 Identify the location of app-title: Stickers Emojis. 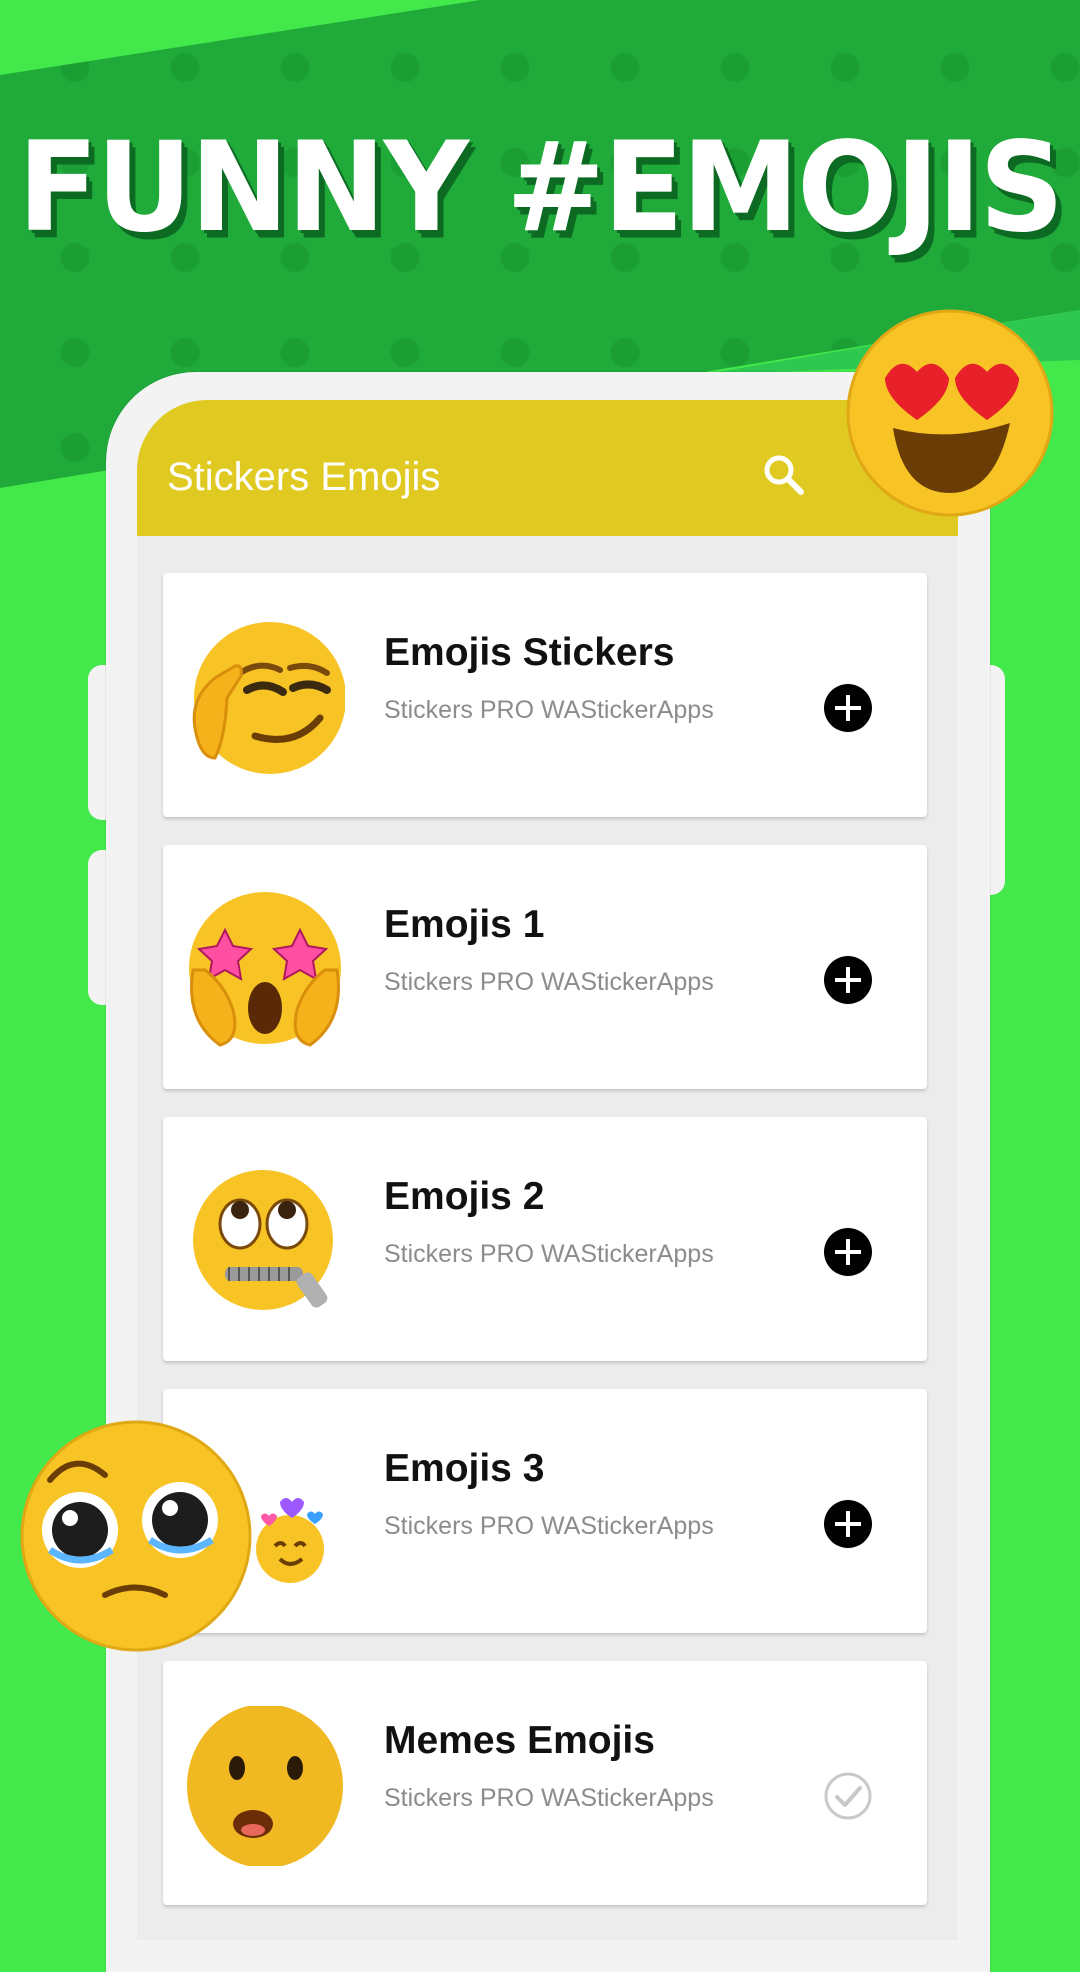
(304, 477).